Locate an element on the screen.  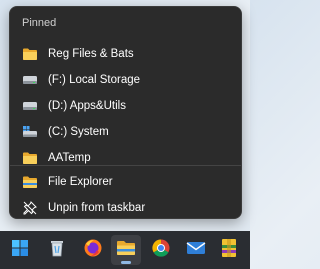
recycle-bin-icon is located at coordinates (57, 250).